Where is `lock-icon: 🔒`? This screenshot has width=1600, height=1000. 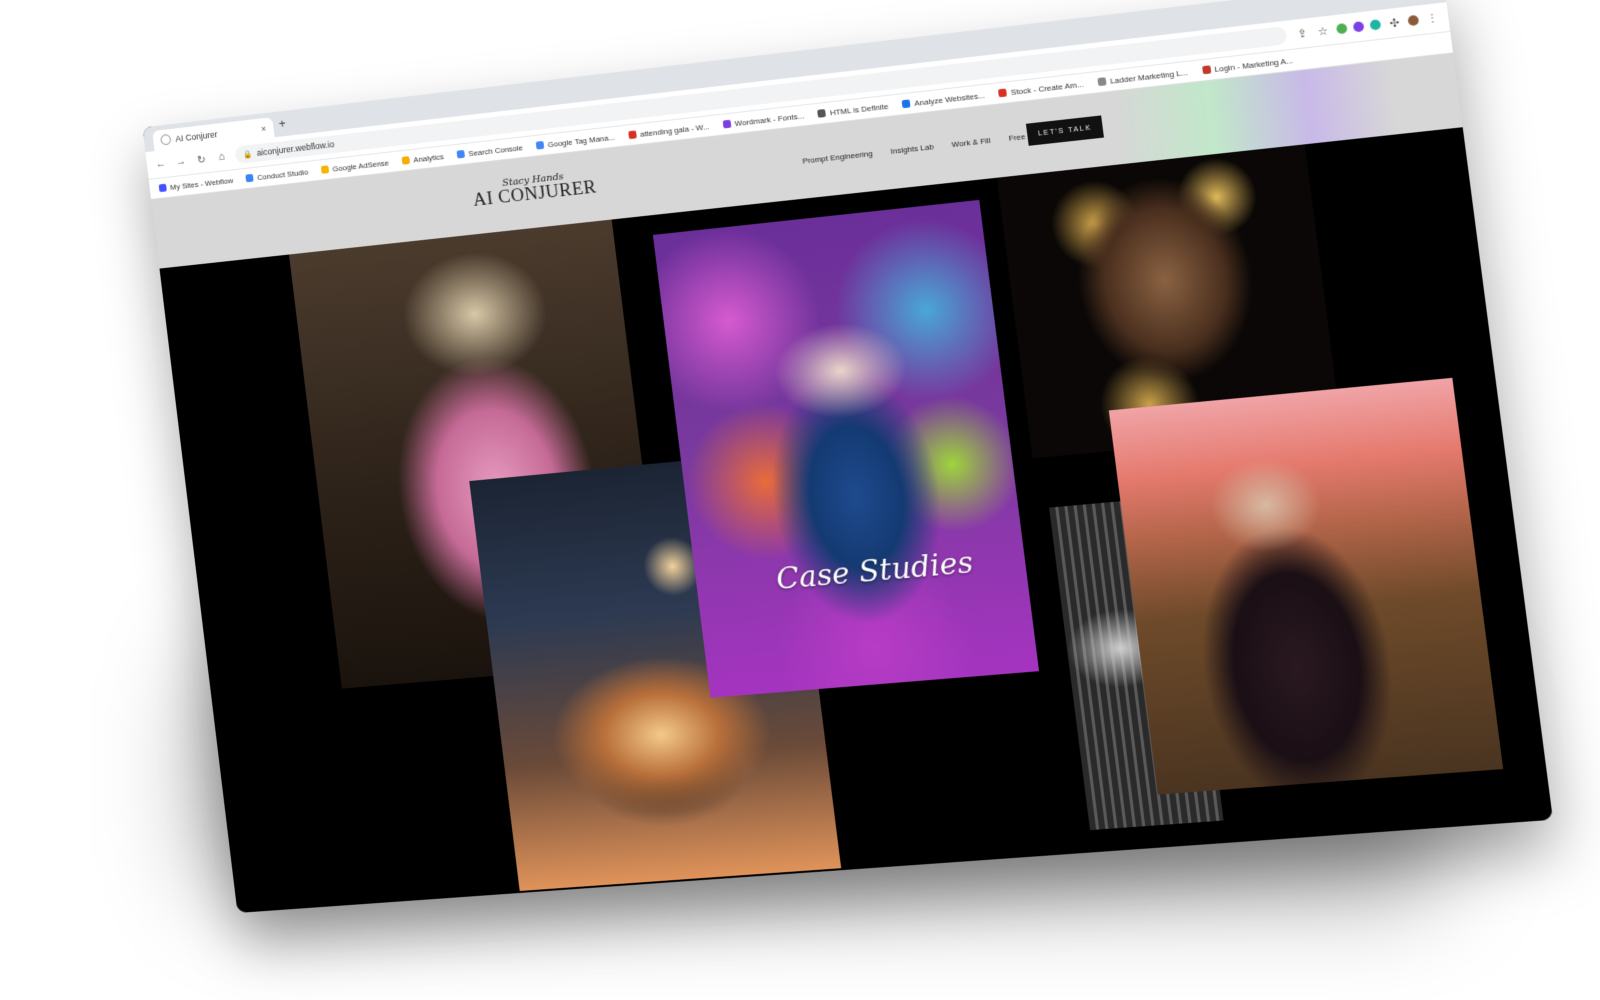 lock-icon: 🔒 is located at coordinates (247, 154).